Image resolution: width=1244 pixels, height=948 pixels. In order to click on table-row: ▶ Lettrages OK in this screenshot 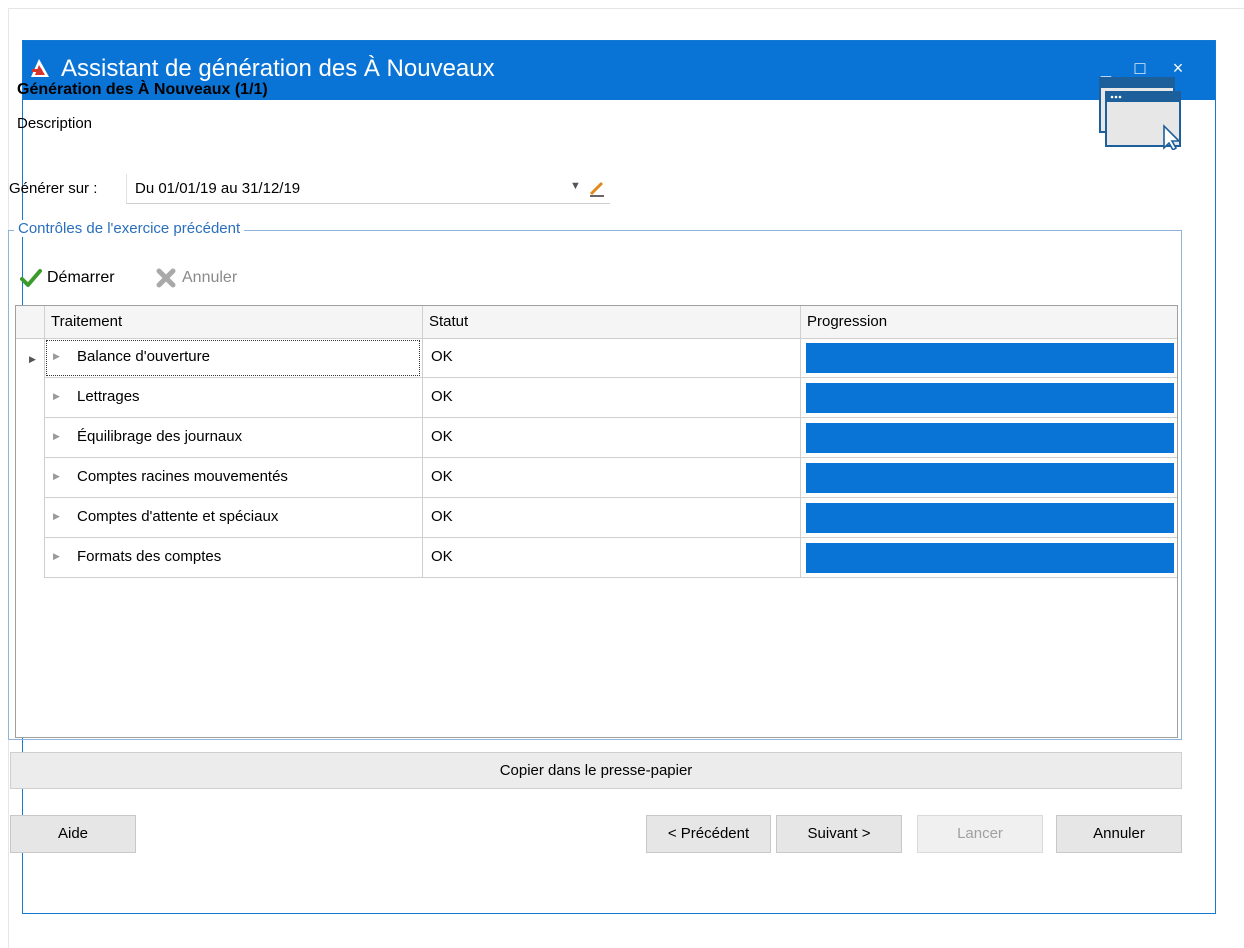, I will do `click(596, 398)`.